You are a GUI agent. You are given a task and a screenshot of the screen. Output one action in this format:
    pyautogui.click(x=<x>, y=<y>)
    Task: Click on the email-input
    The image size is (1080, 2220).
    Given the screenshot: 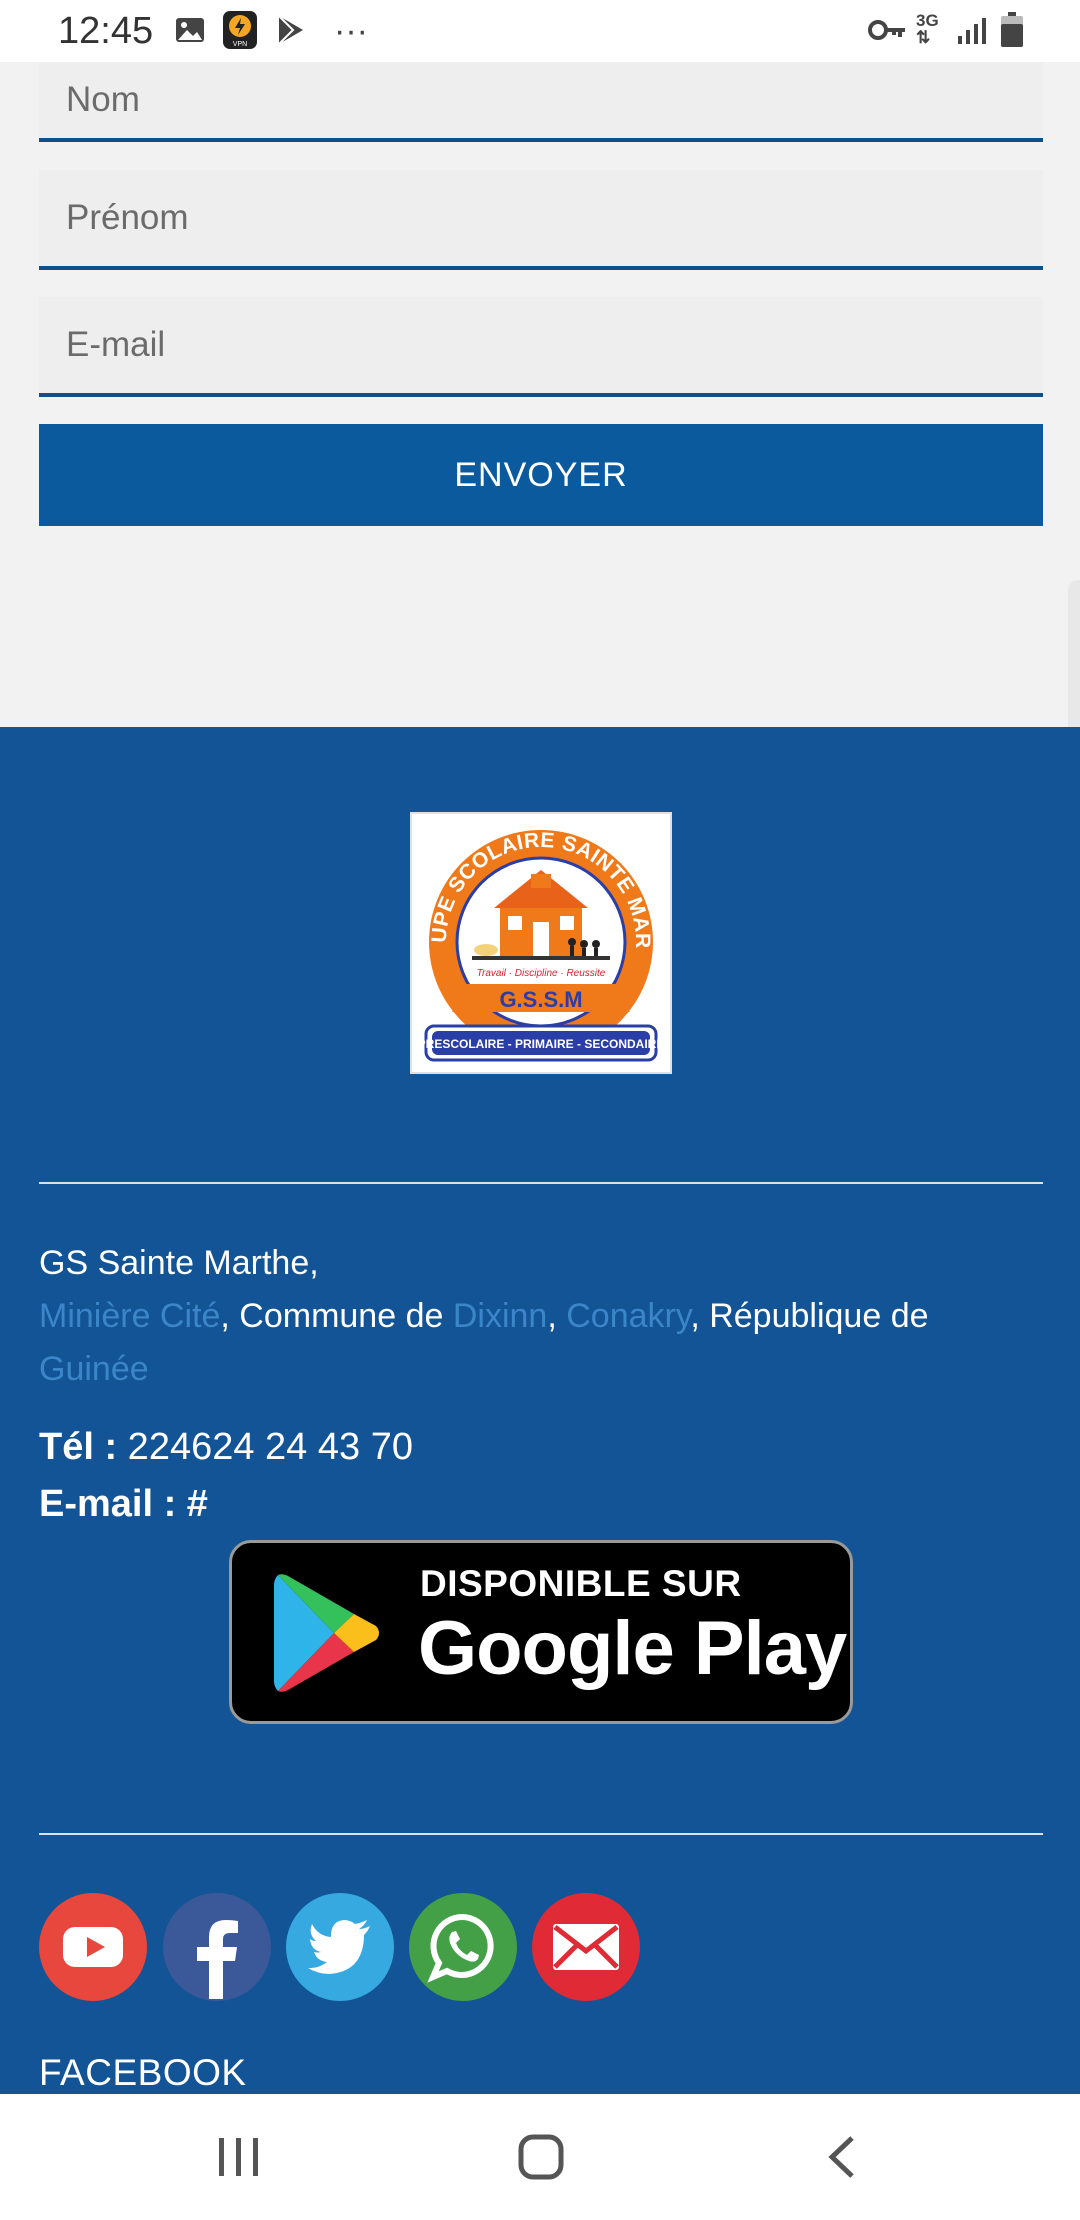 What is the action you would take?
    pyautogui.click(x=541, y=345)
    